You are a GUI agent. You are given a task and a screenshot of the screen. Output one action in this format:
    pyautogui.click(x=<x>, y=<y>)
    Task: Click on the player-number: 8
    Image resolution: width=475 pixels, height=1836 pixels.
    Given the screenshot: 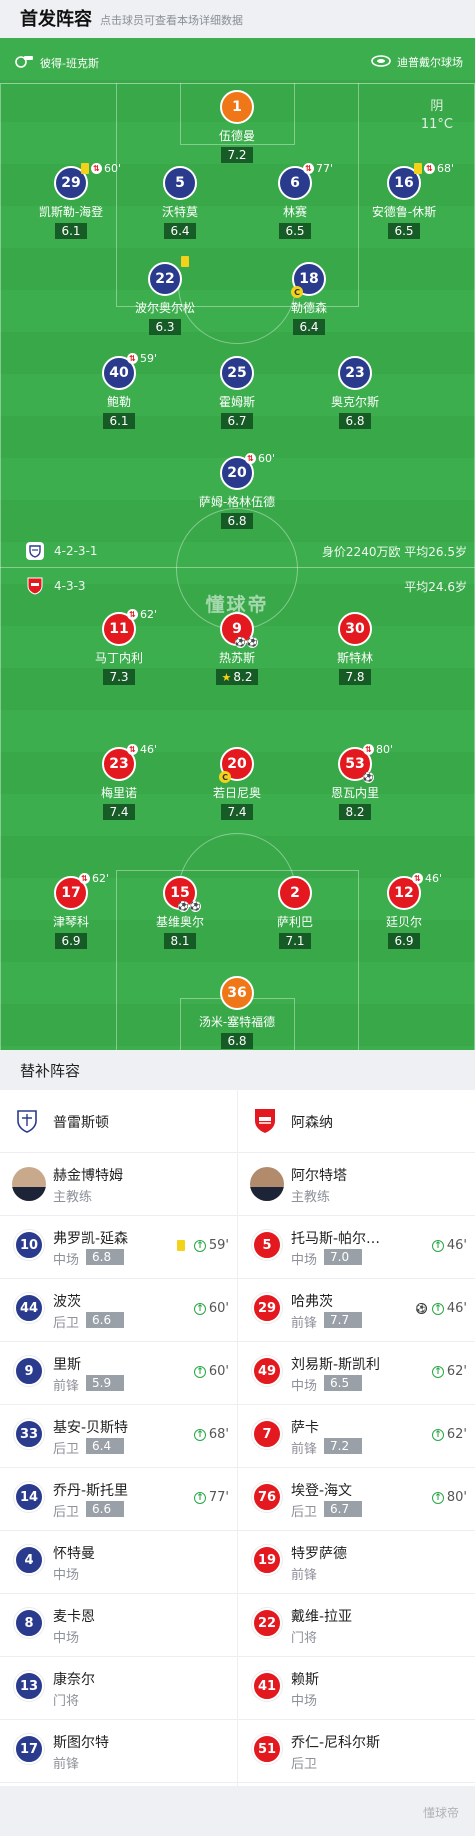 What is the action you would take?
    pyautogui.click(x=29, y=1623)
    